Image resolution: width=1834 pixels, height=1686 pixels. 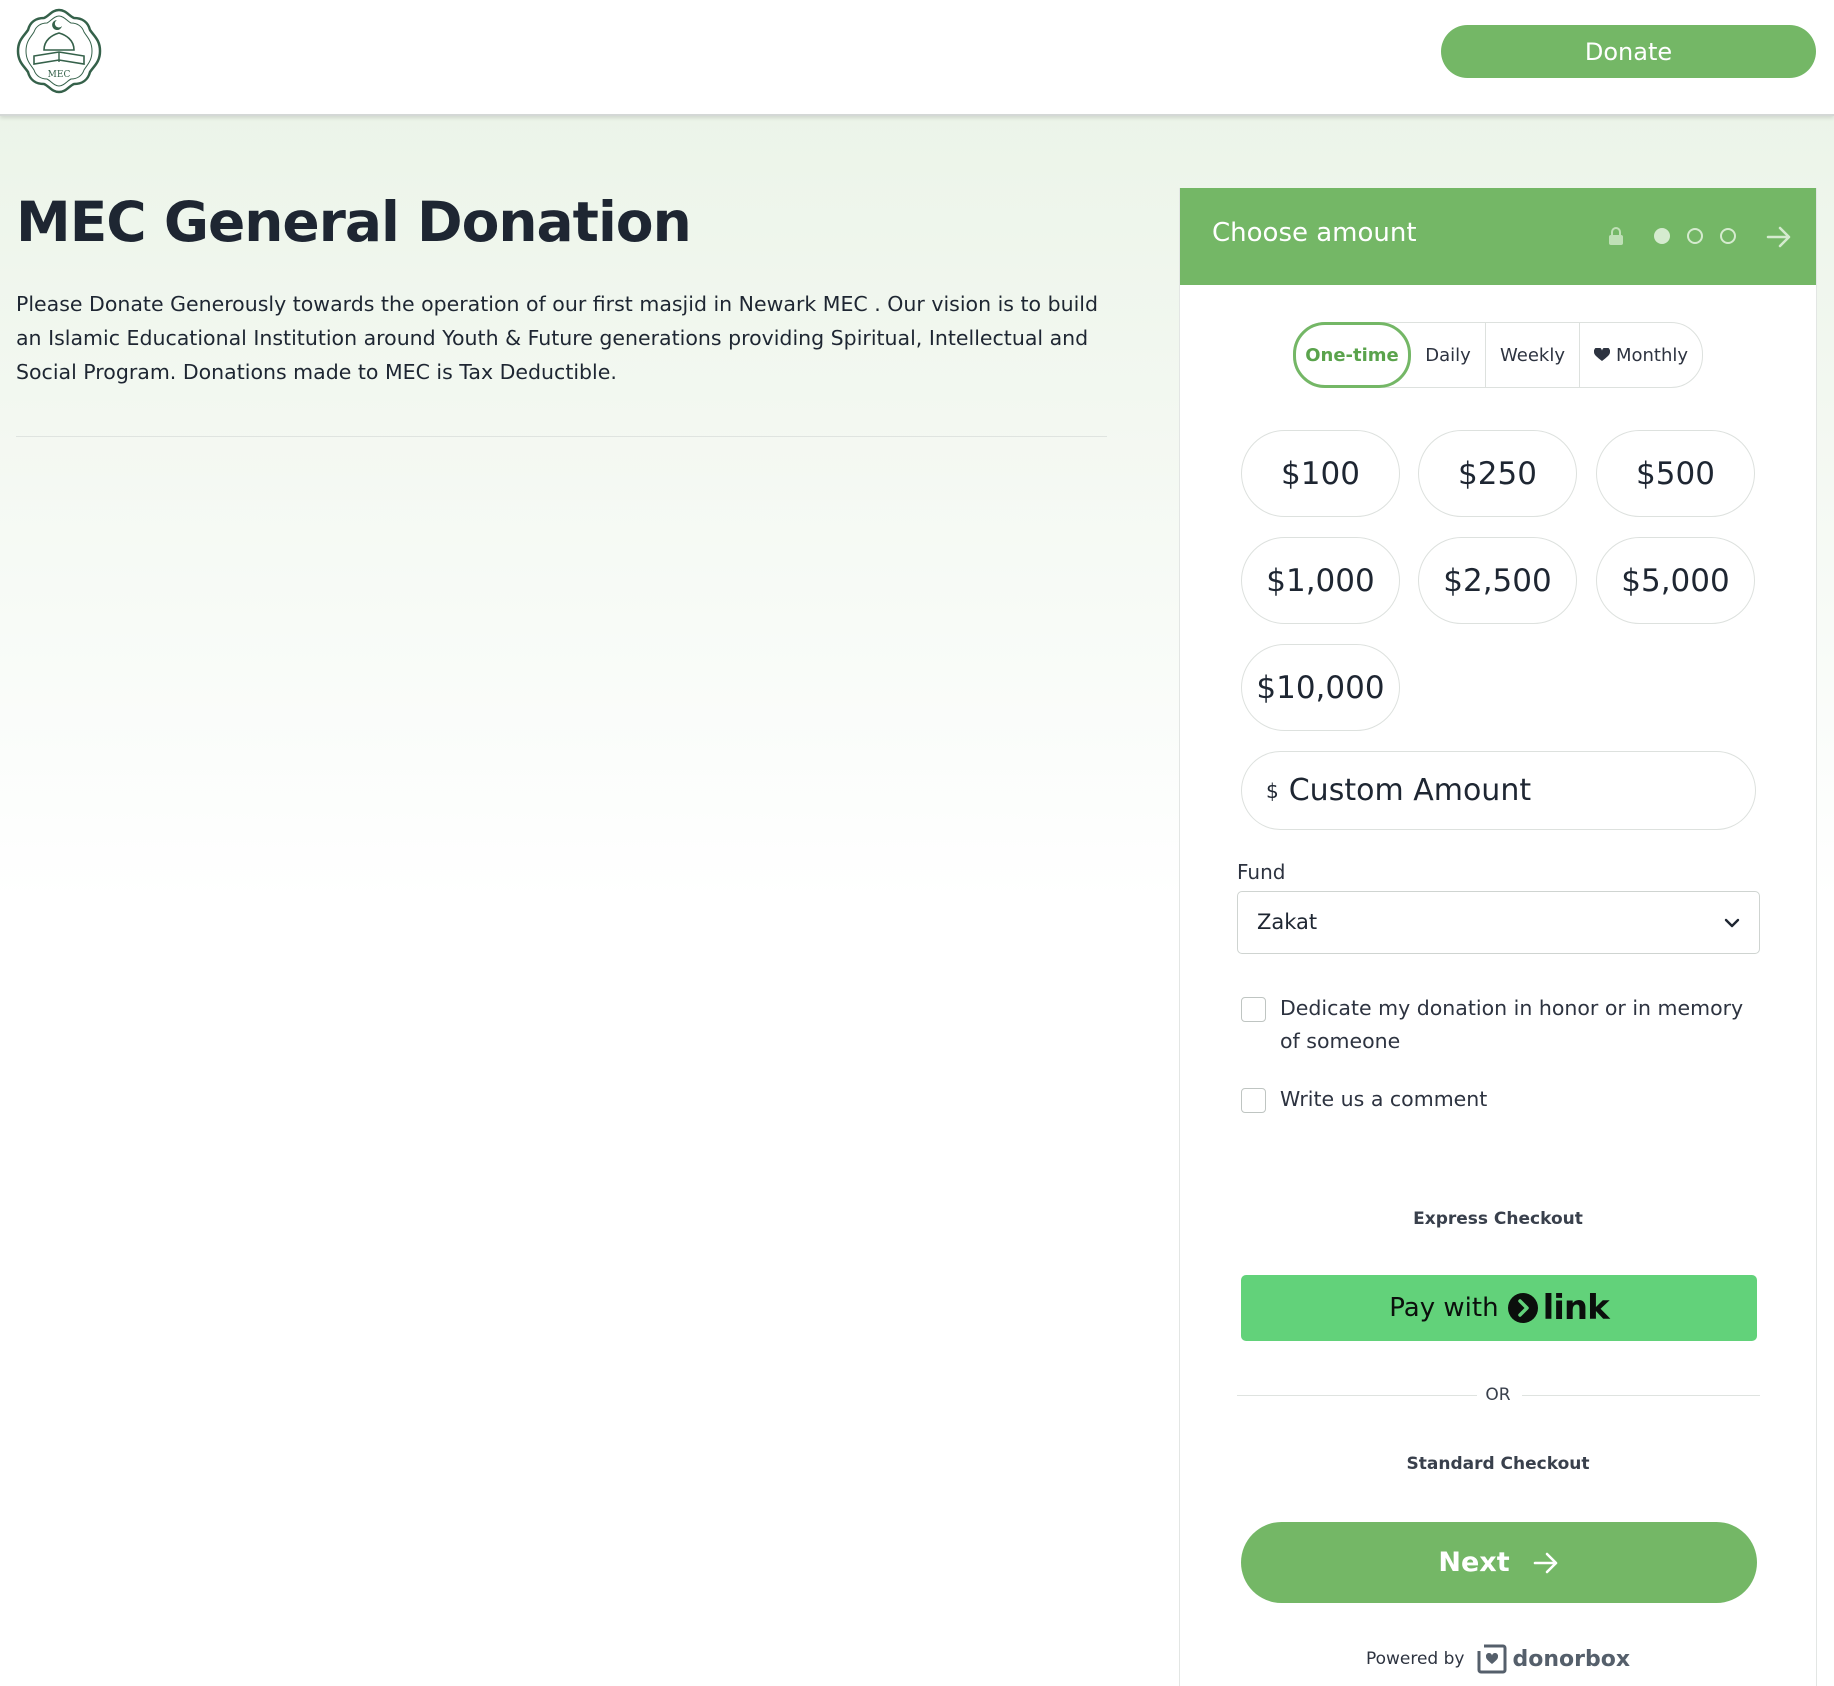 What do you see at coordinates (1253, 1100) in the screenshot?
I see `comment-checkbox` at bounding box center [1253, 1100].